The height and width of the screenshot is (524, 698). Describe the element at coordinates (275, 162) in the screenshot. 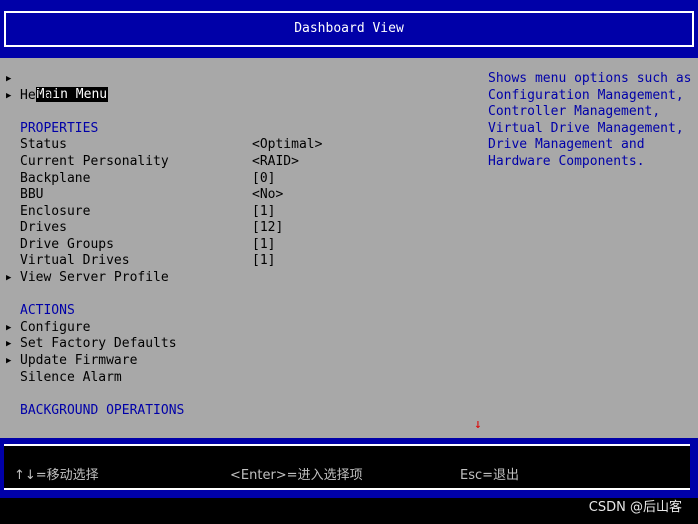

I see `property-value-personality: <RAID>` at that location.